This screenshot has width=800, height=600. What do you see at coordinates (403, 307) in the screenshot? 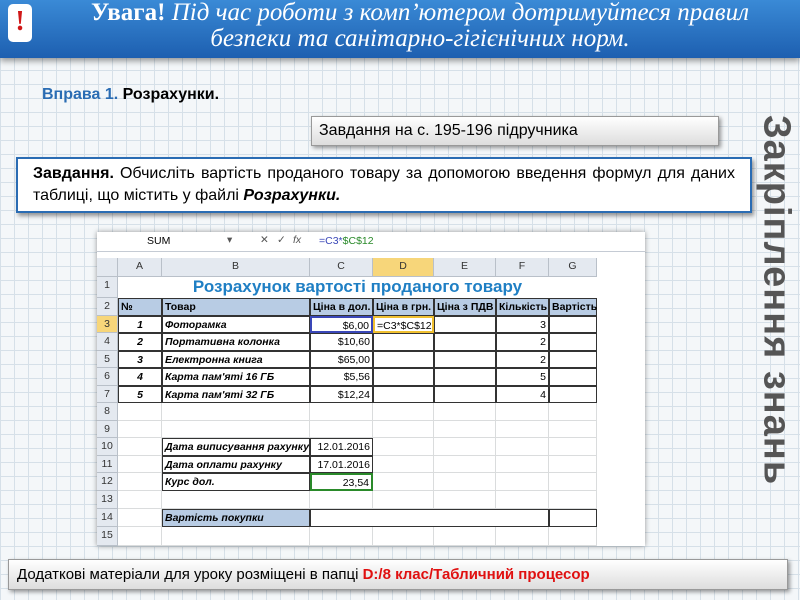
I see `table-header: Ціна в грн.` at bounding box center [403, 307].